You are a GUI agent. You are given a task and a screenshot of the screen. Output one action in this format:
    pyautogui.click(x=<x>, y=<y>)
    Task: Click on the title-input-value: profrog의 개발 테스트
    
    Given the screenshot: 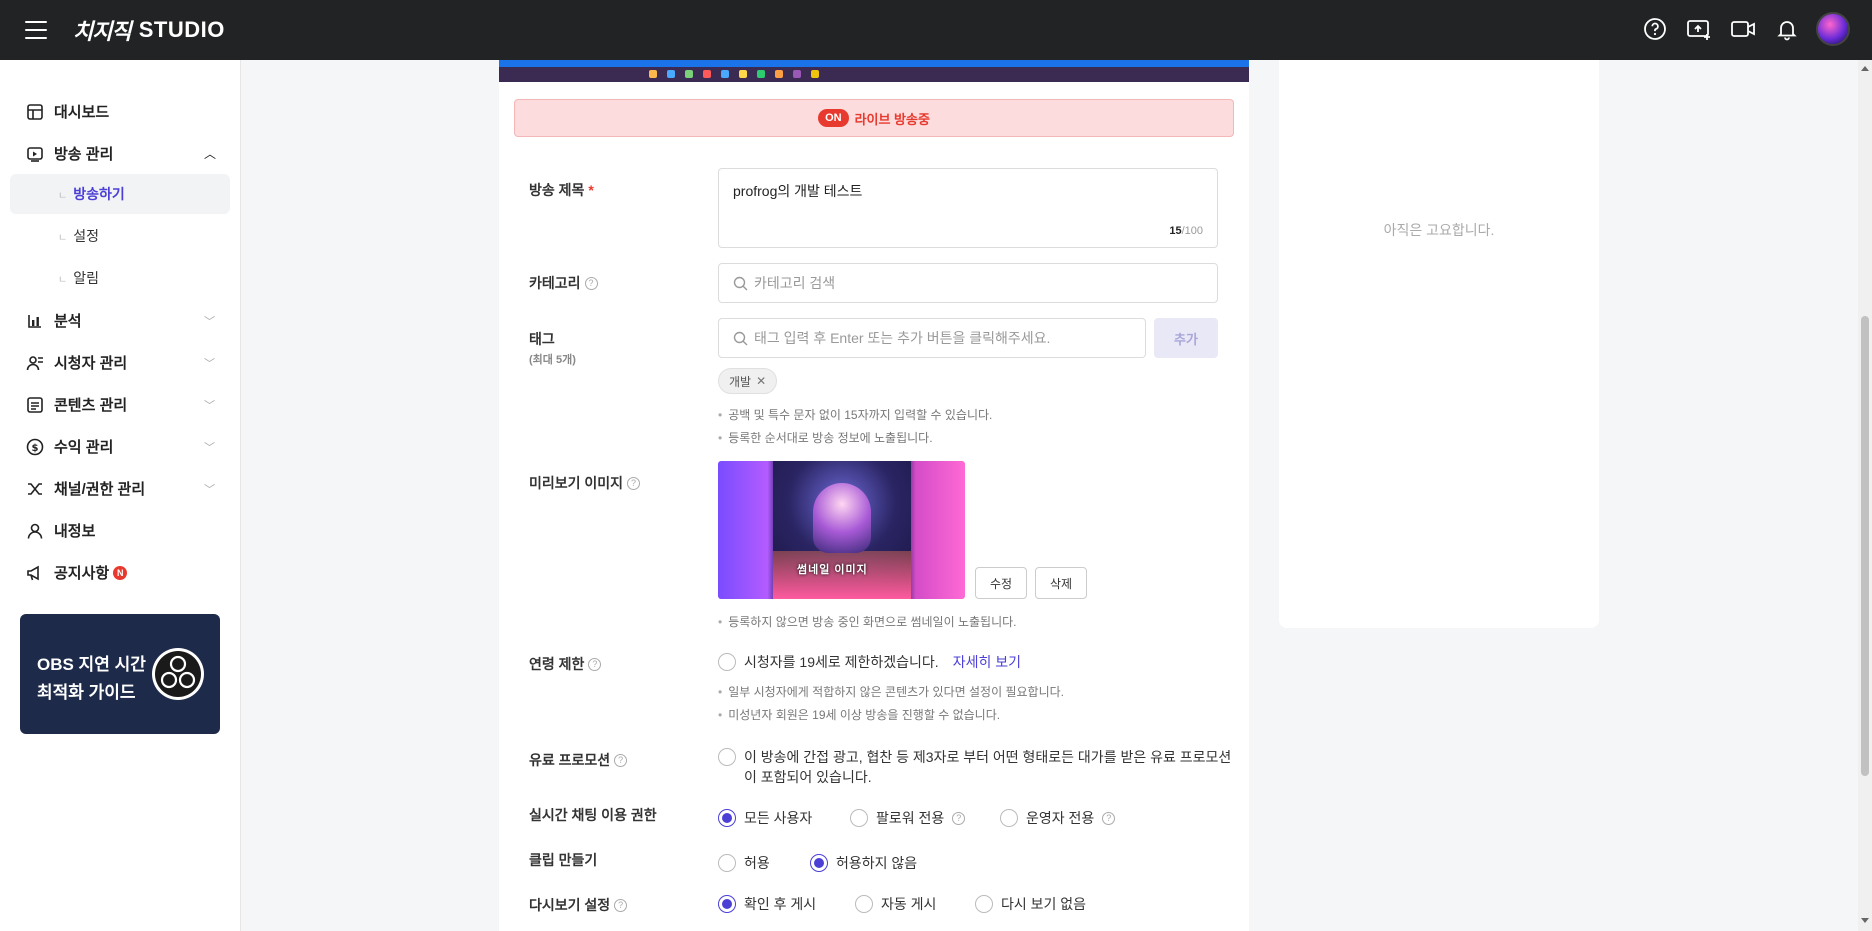 What is the action you would take?
    pyautogui.click(x=798, y=191)
    